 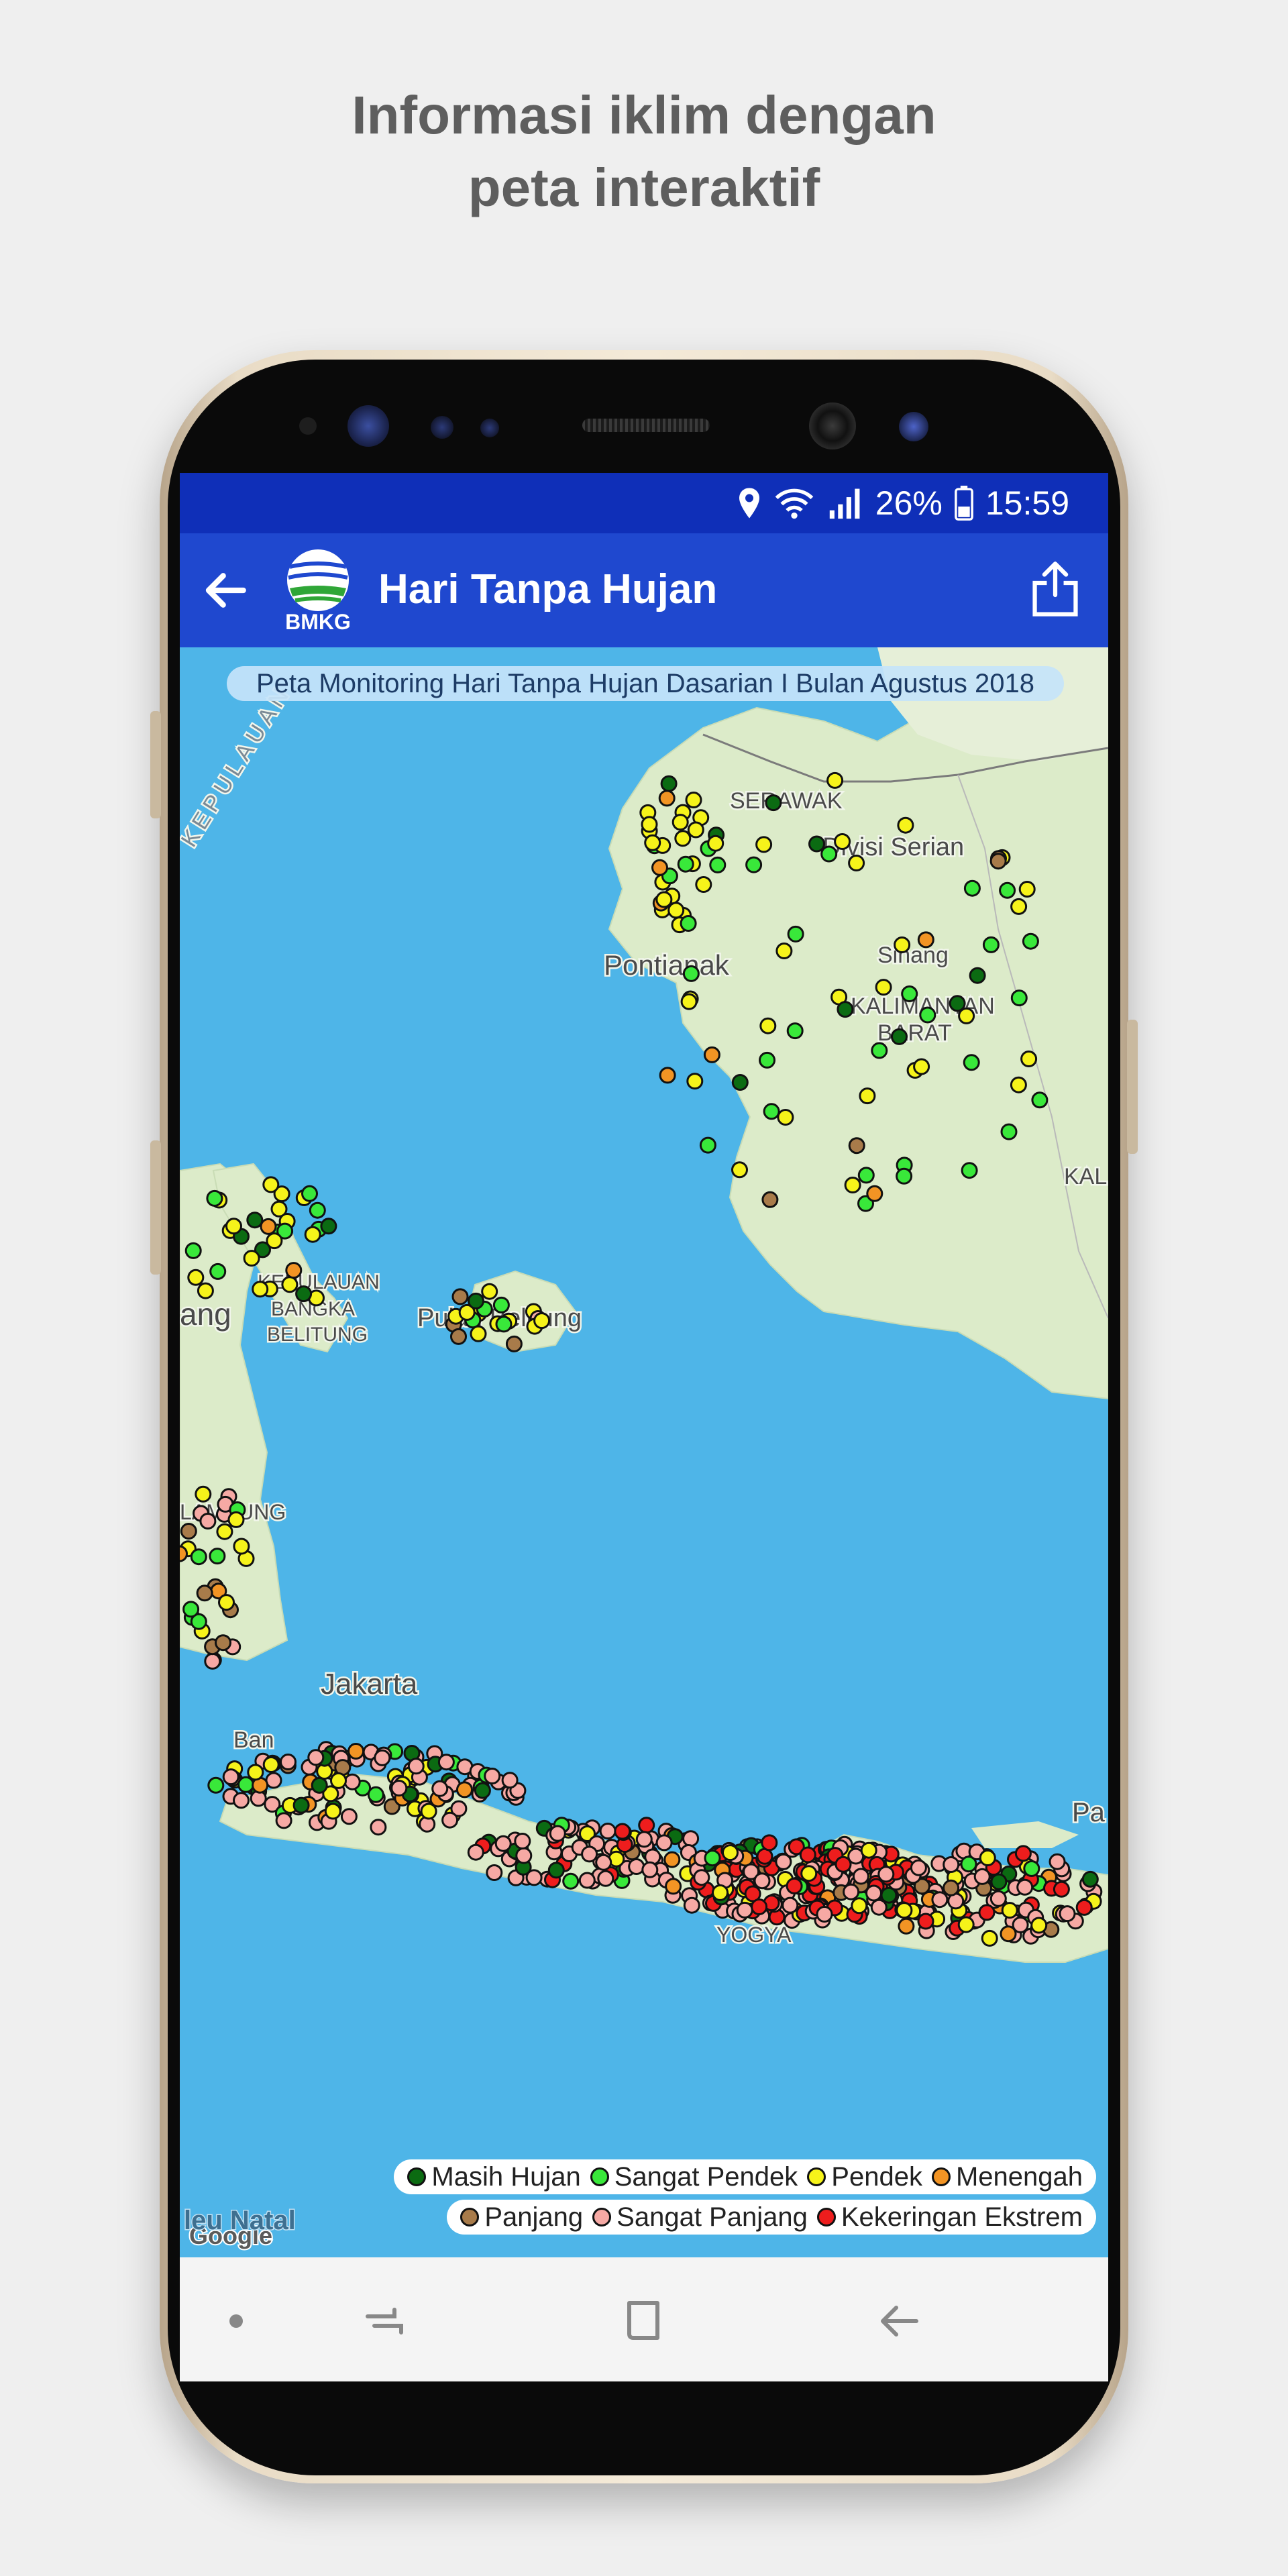 What do you see at coordinates (901, 2321) in the screenshot?
I see `nav-back-button` at bounding box center [901, 2321].